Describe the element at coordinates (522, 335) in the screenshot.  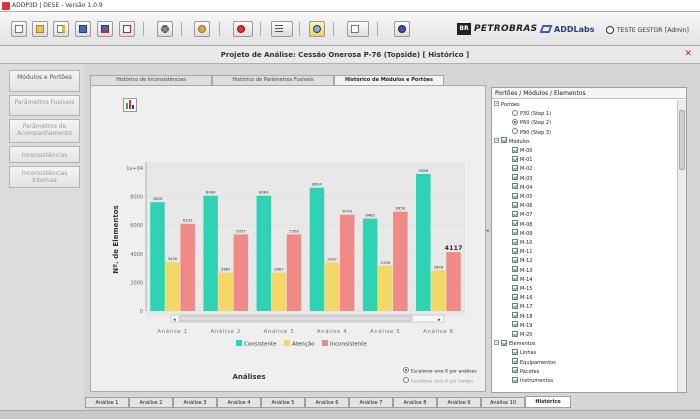
I see `tree-item-modulo: M-20` at that location.